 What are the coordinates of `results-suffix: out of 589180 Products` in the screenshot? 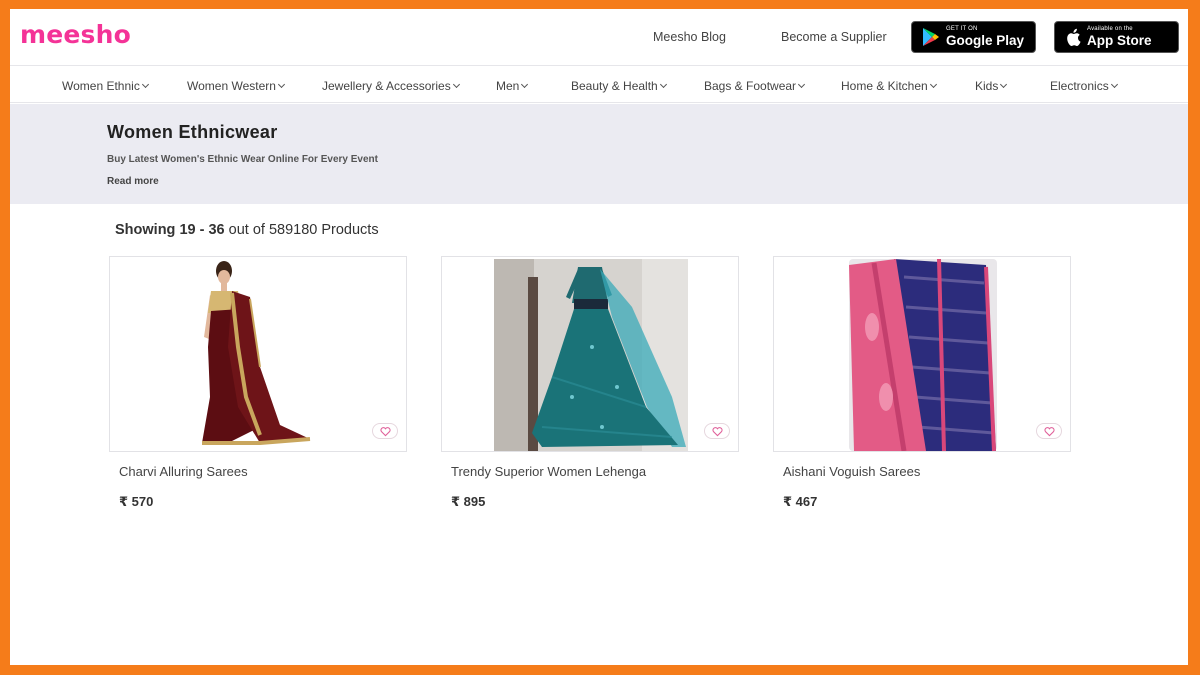 It's located at (303, 230).